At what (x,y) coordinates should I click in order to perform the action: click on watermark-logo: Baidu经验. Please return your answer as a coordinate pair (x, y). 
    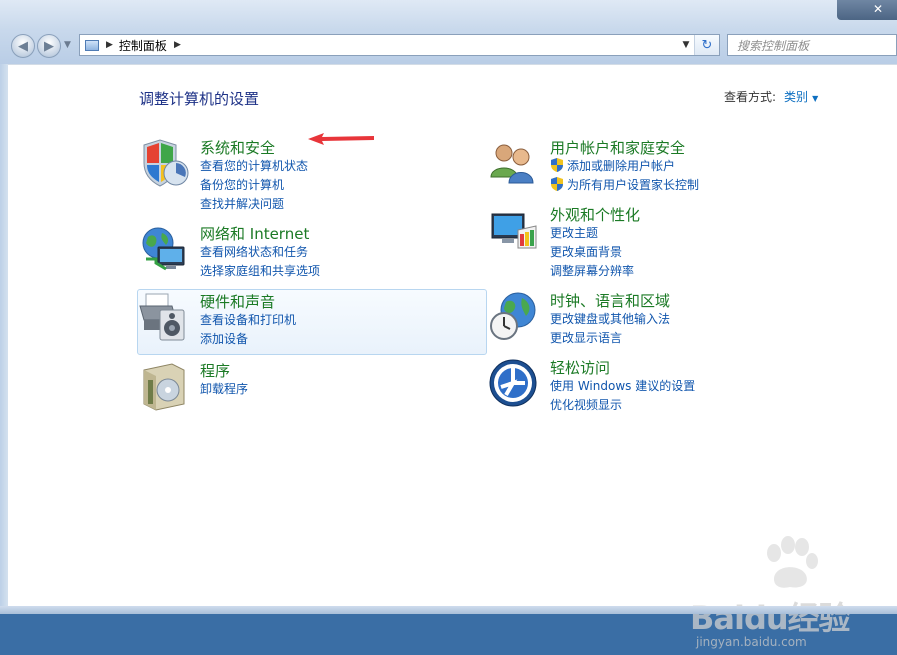
    Looking at the image, I should click on (770, 618).